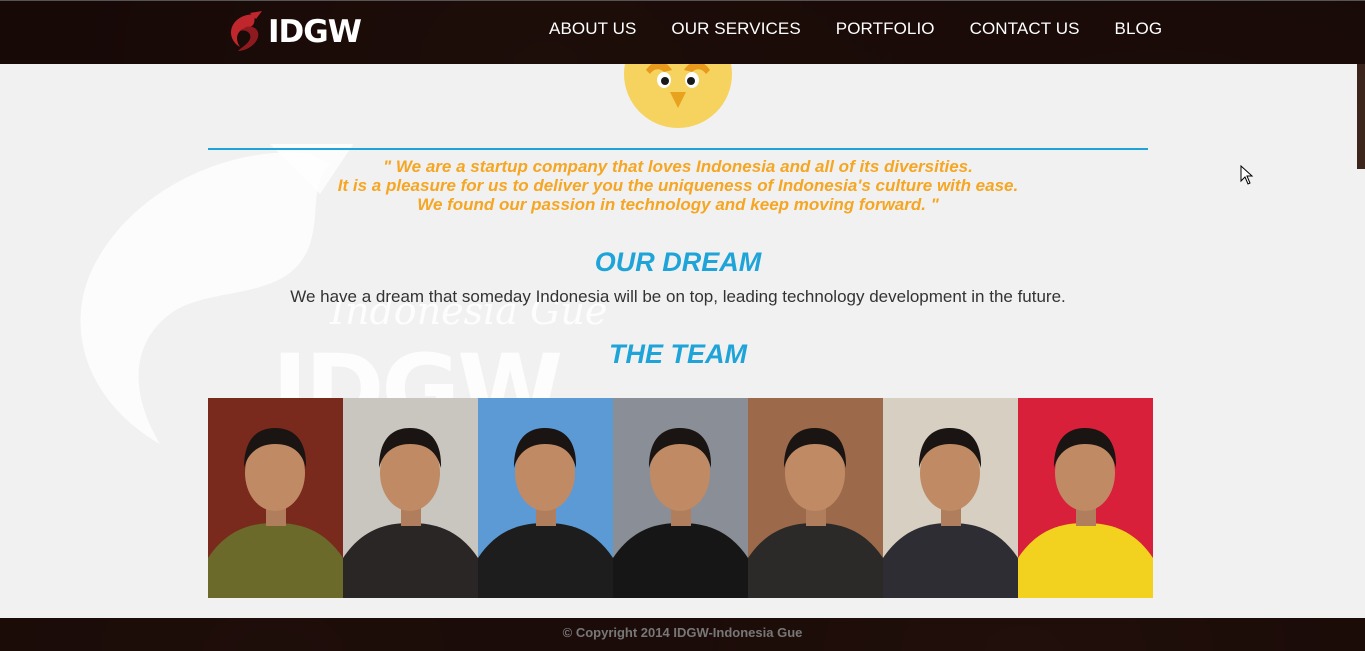 The width and height of the screenshot is (1365, 651). What do you see at coordinates (678, 149) in the screenshot?
I see `divider-line` at bounding box center [678, 149].